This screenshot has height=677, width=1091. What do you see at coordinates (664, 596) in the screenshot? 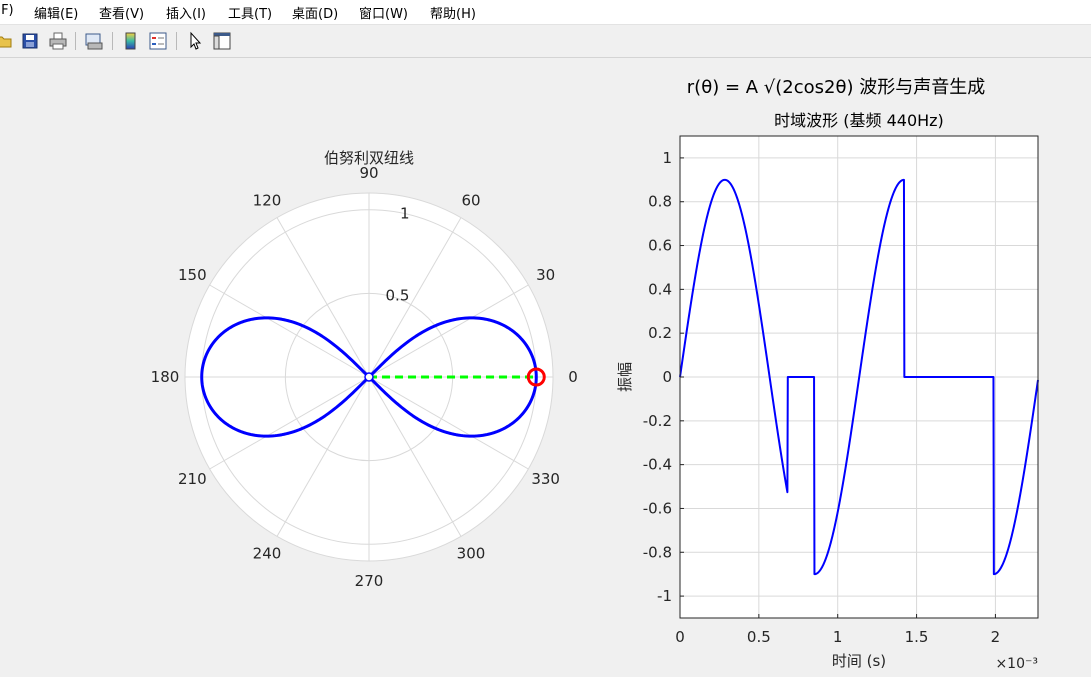
I see `y-tick-label: -1` at bounding box center [664, 596].